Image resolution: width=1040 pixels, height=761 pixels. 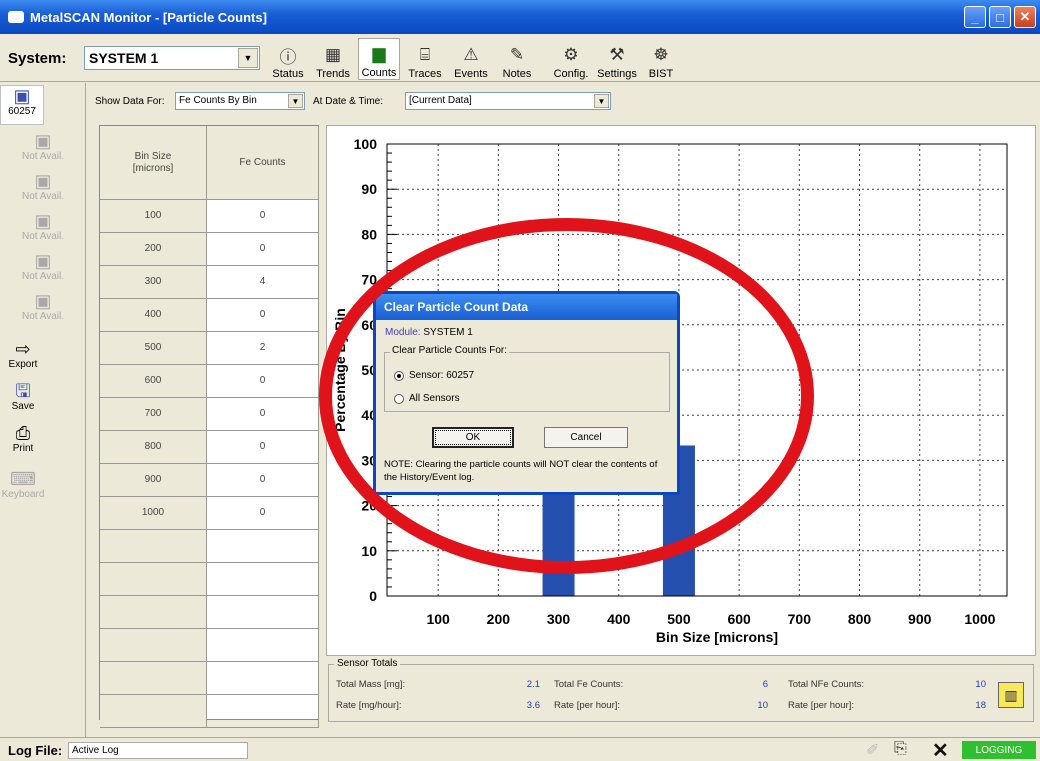 What do you see at coordinates (526, 307) in the screenshot?
I see `dialog-title: Clear Particle Count Data` at bounding box center [526, 307].